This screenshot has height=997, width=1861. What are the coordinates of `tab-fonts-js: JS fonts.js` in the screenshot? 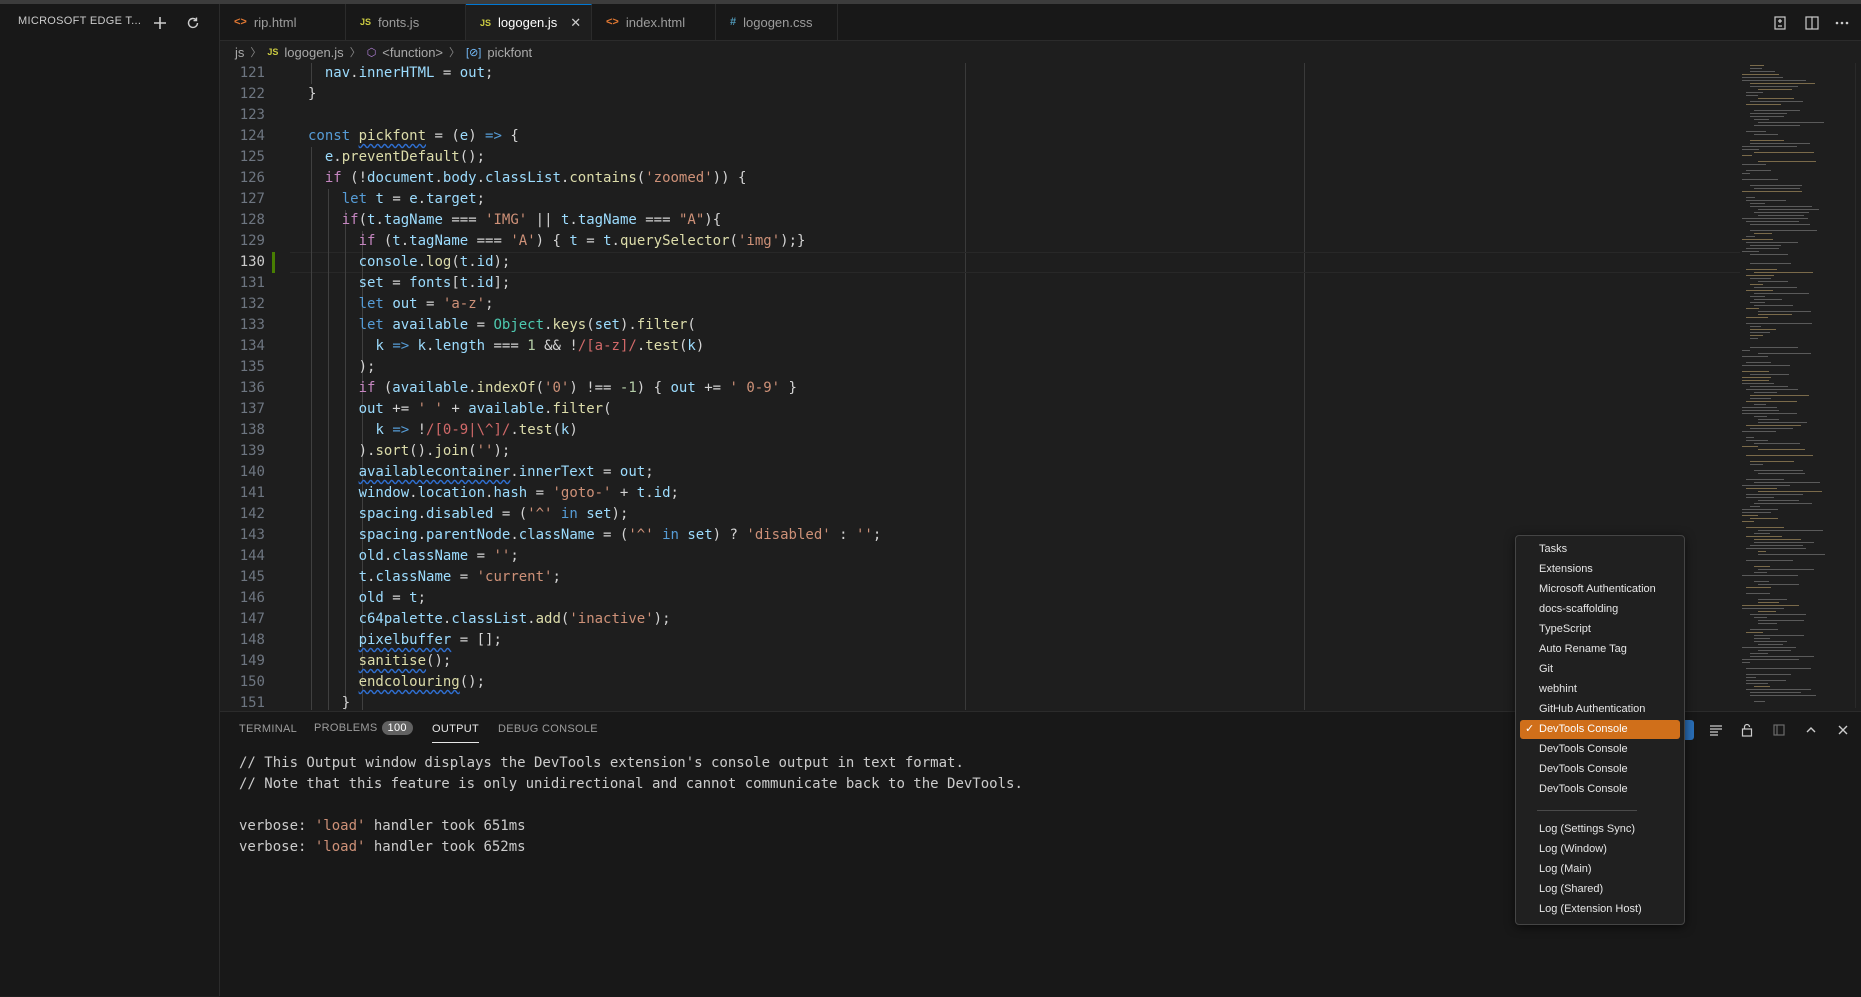 It's located at (406, 22).